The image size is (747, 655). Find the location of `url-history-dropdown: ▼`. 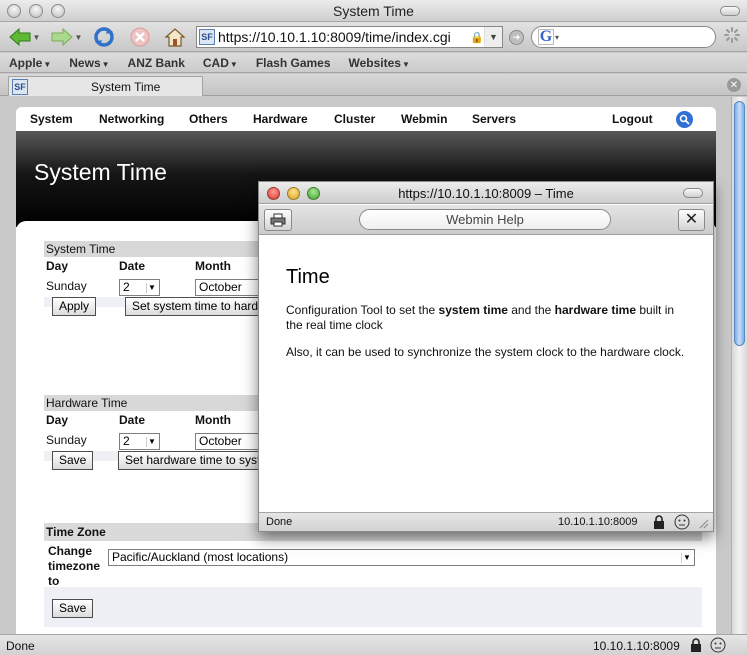

url-history-dropdown: ▼ is located at coordinates (493, 37).